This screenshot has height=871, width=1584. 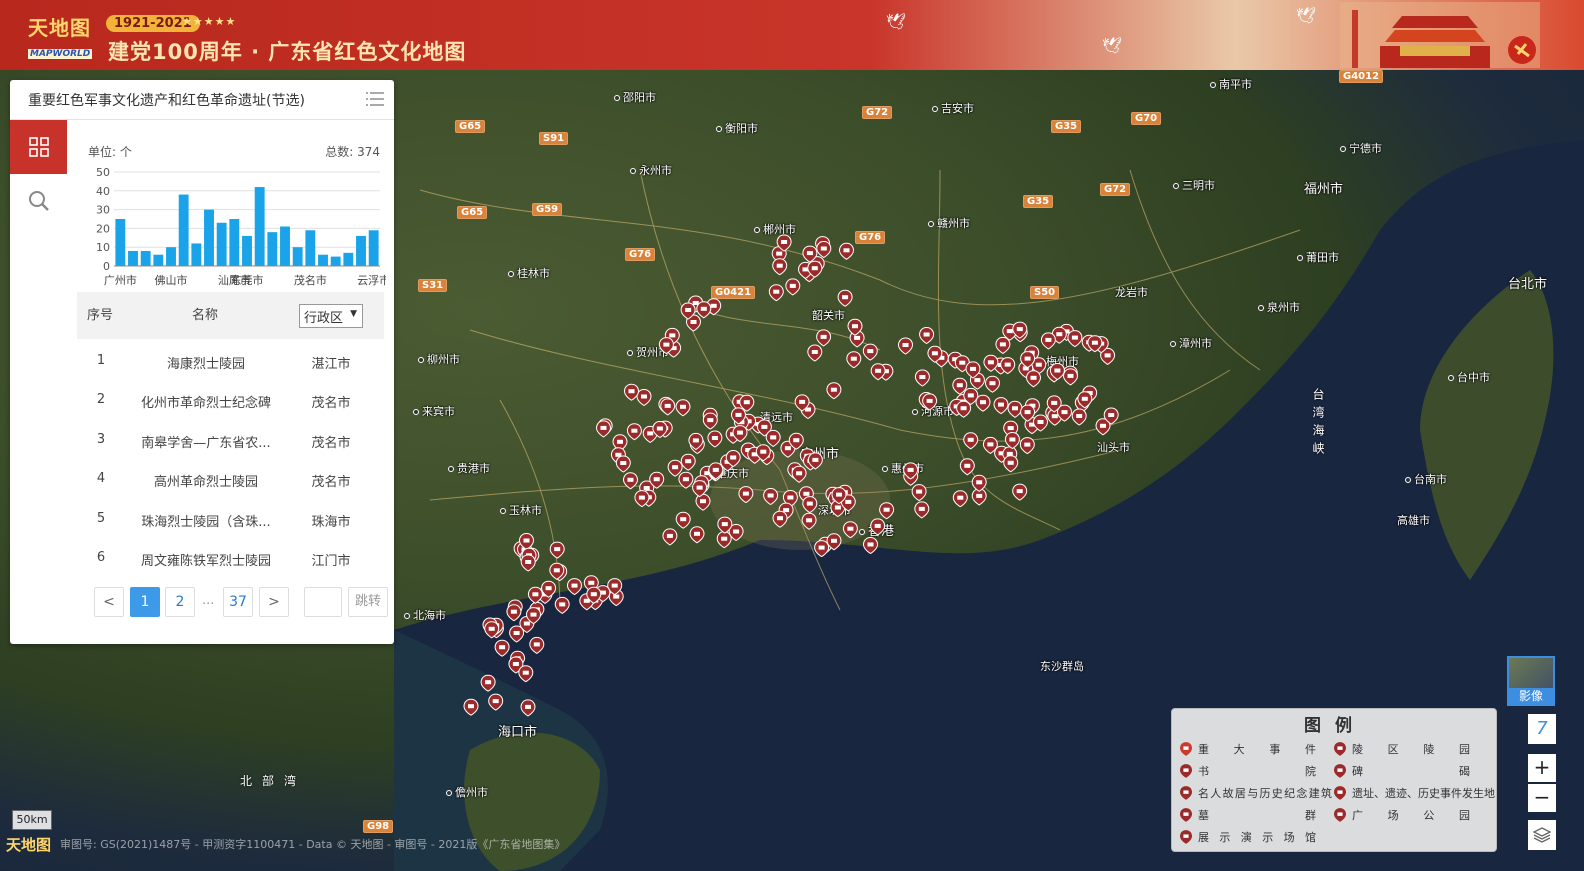 What do you see at coordinates (375, 99) in the screenshot?
I see `list-menu-icon` at bounding box center [375, 99].